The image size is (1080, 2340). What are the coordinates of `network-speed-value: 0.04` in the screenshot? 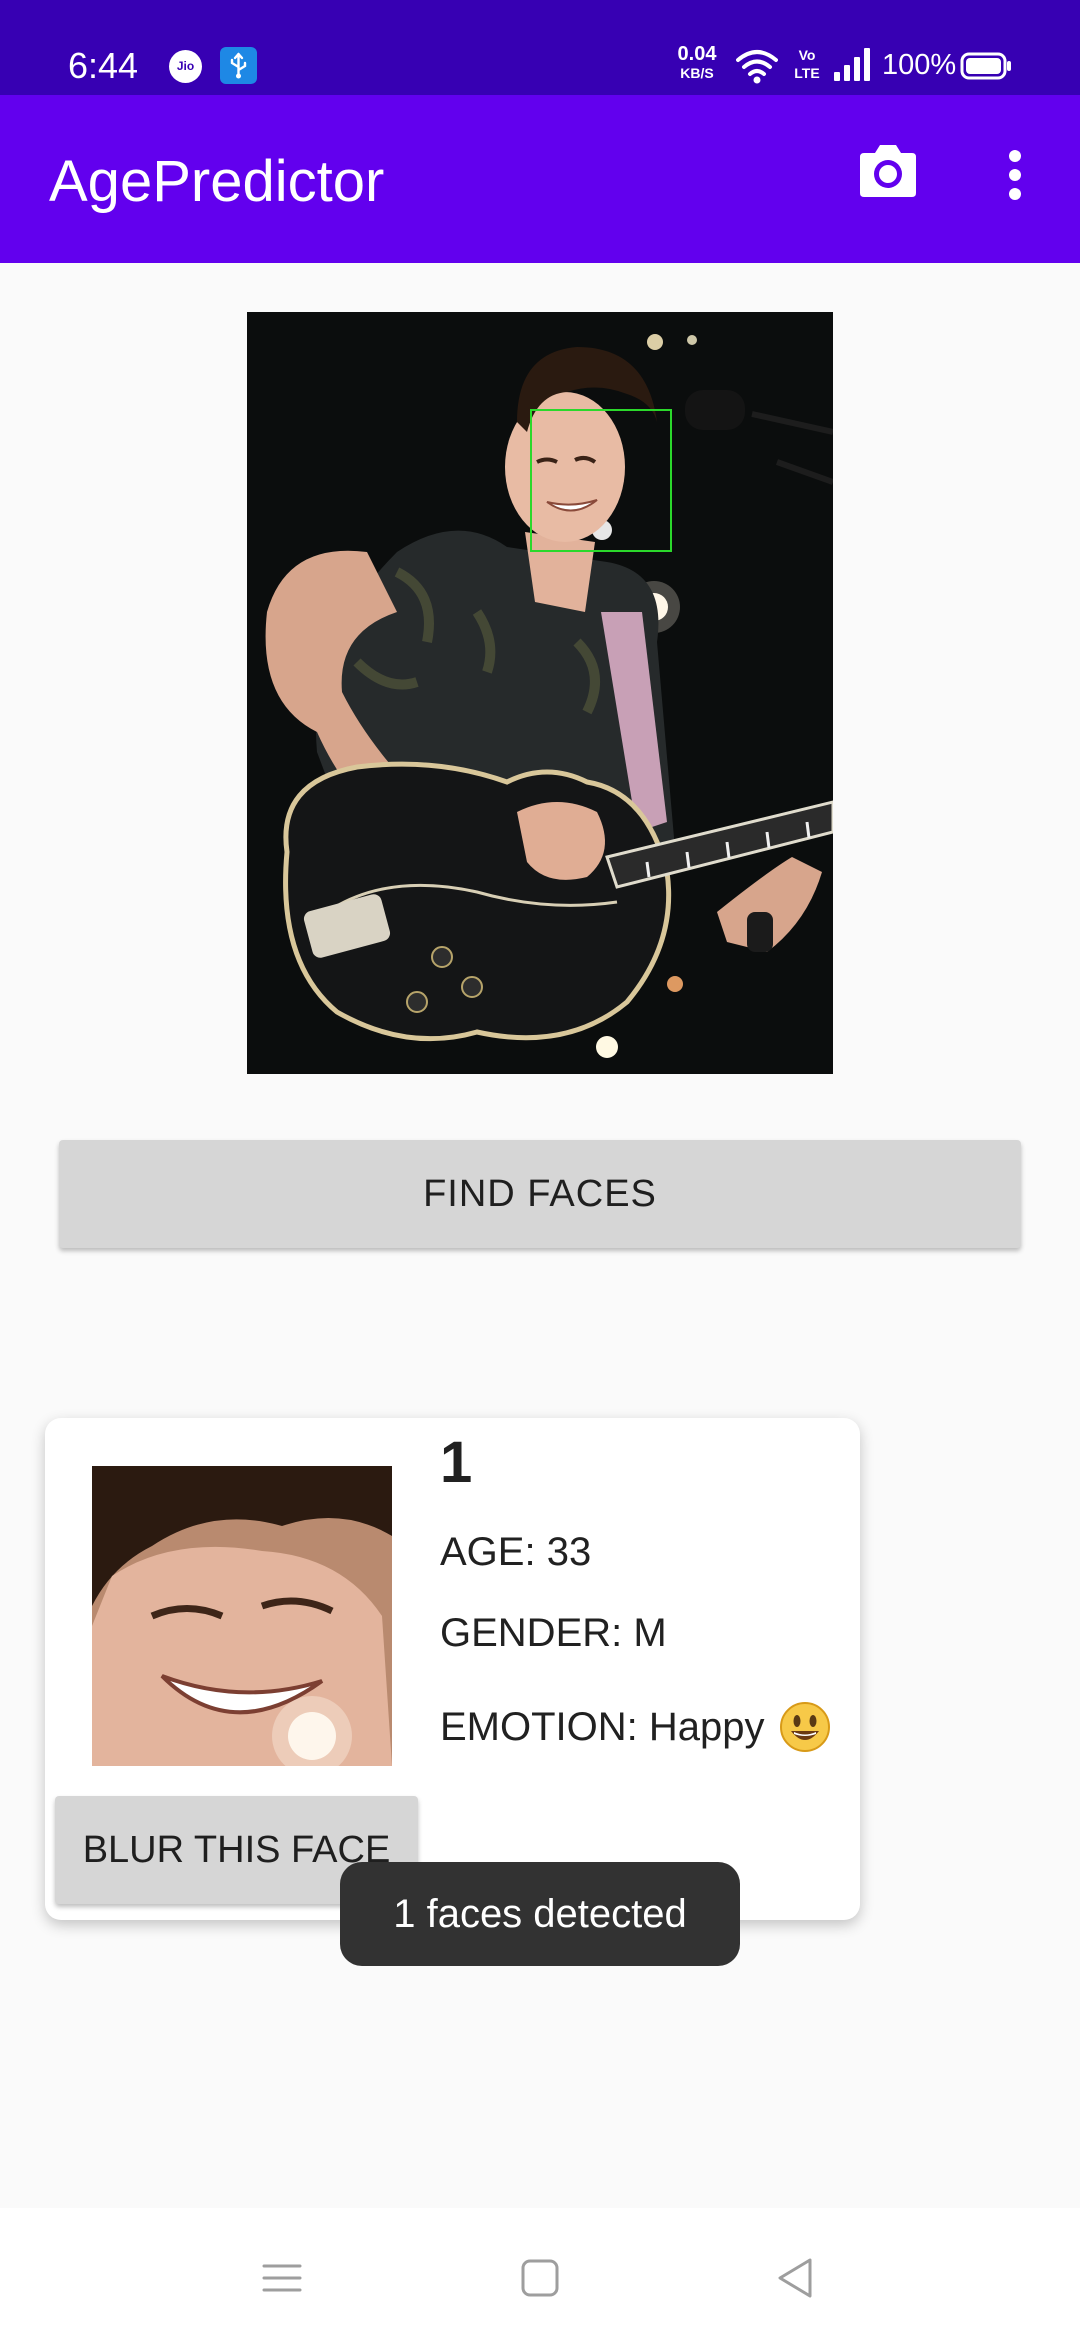 It's located at (697, 54).